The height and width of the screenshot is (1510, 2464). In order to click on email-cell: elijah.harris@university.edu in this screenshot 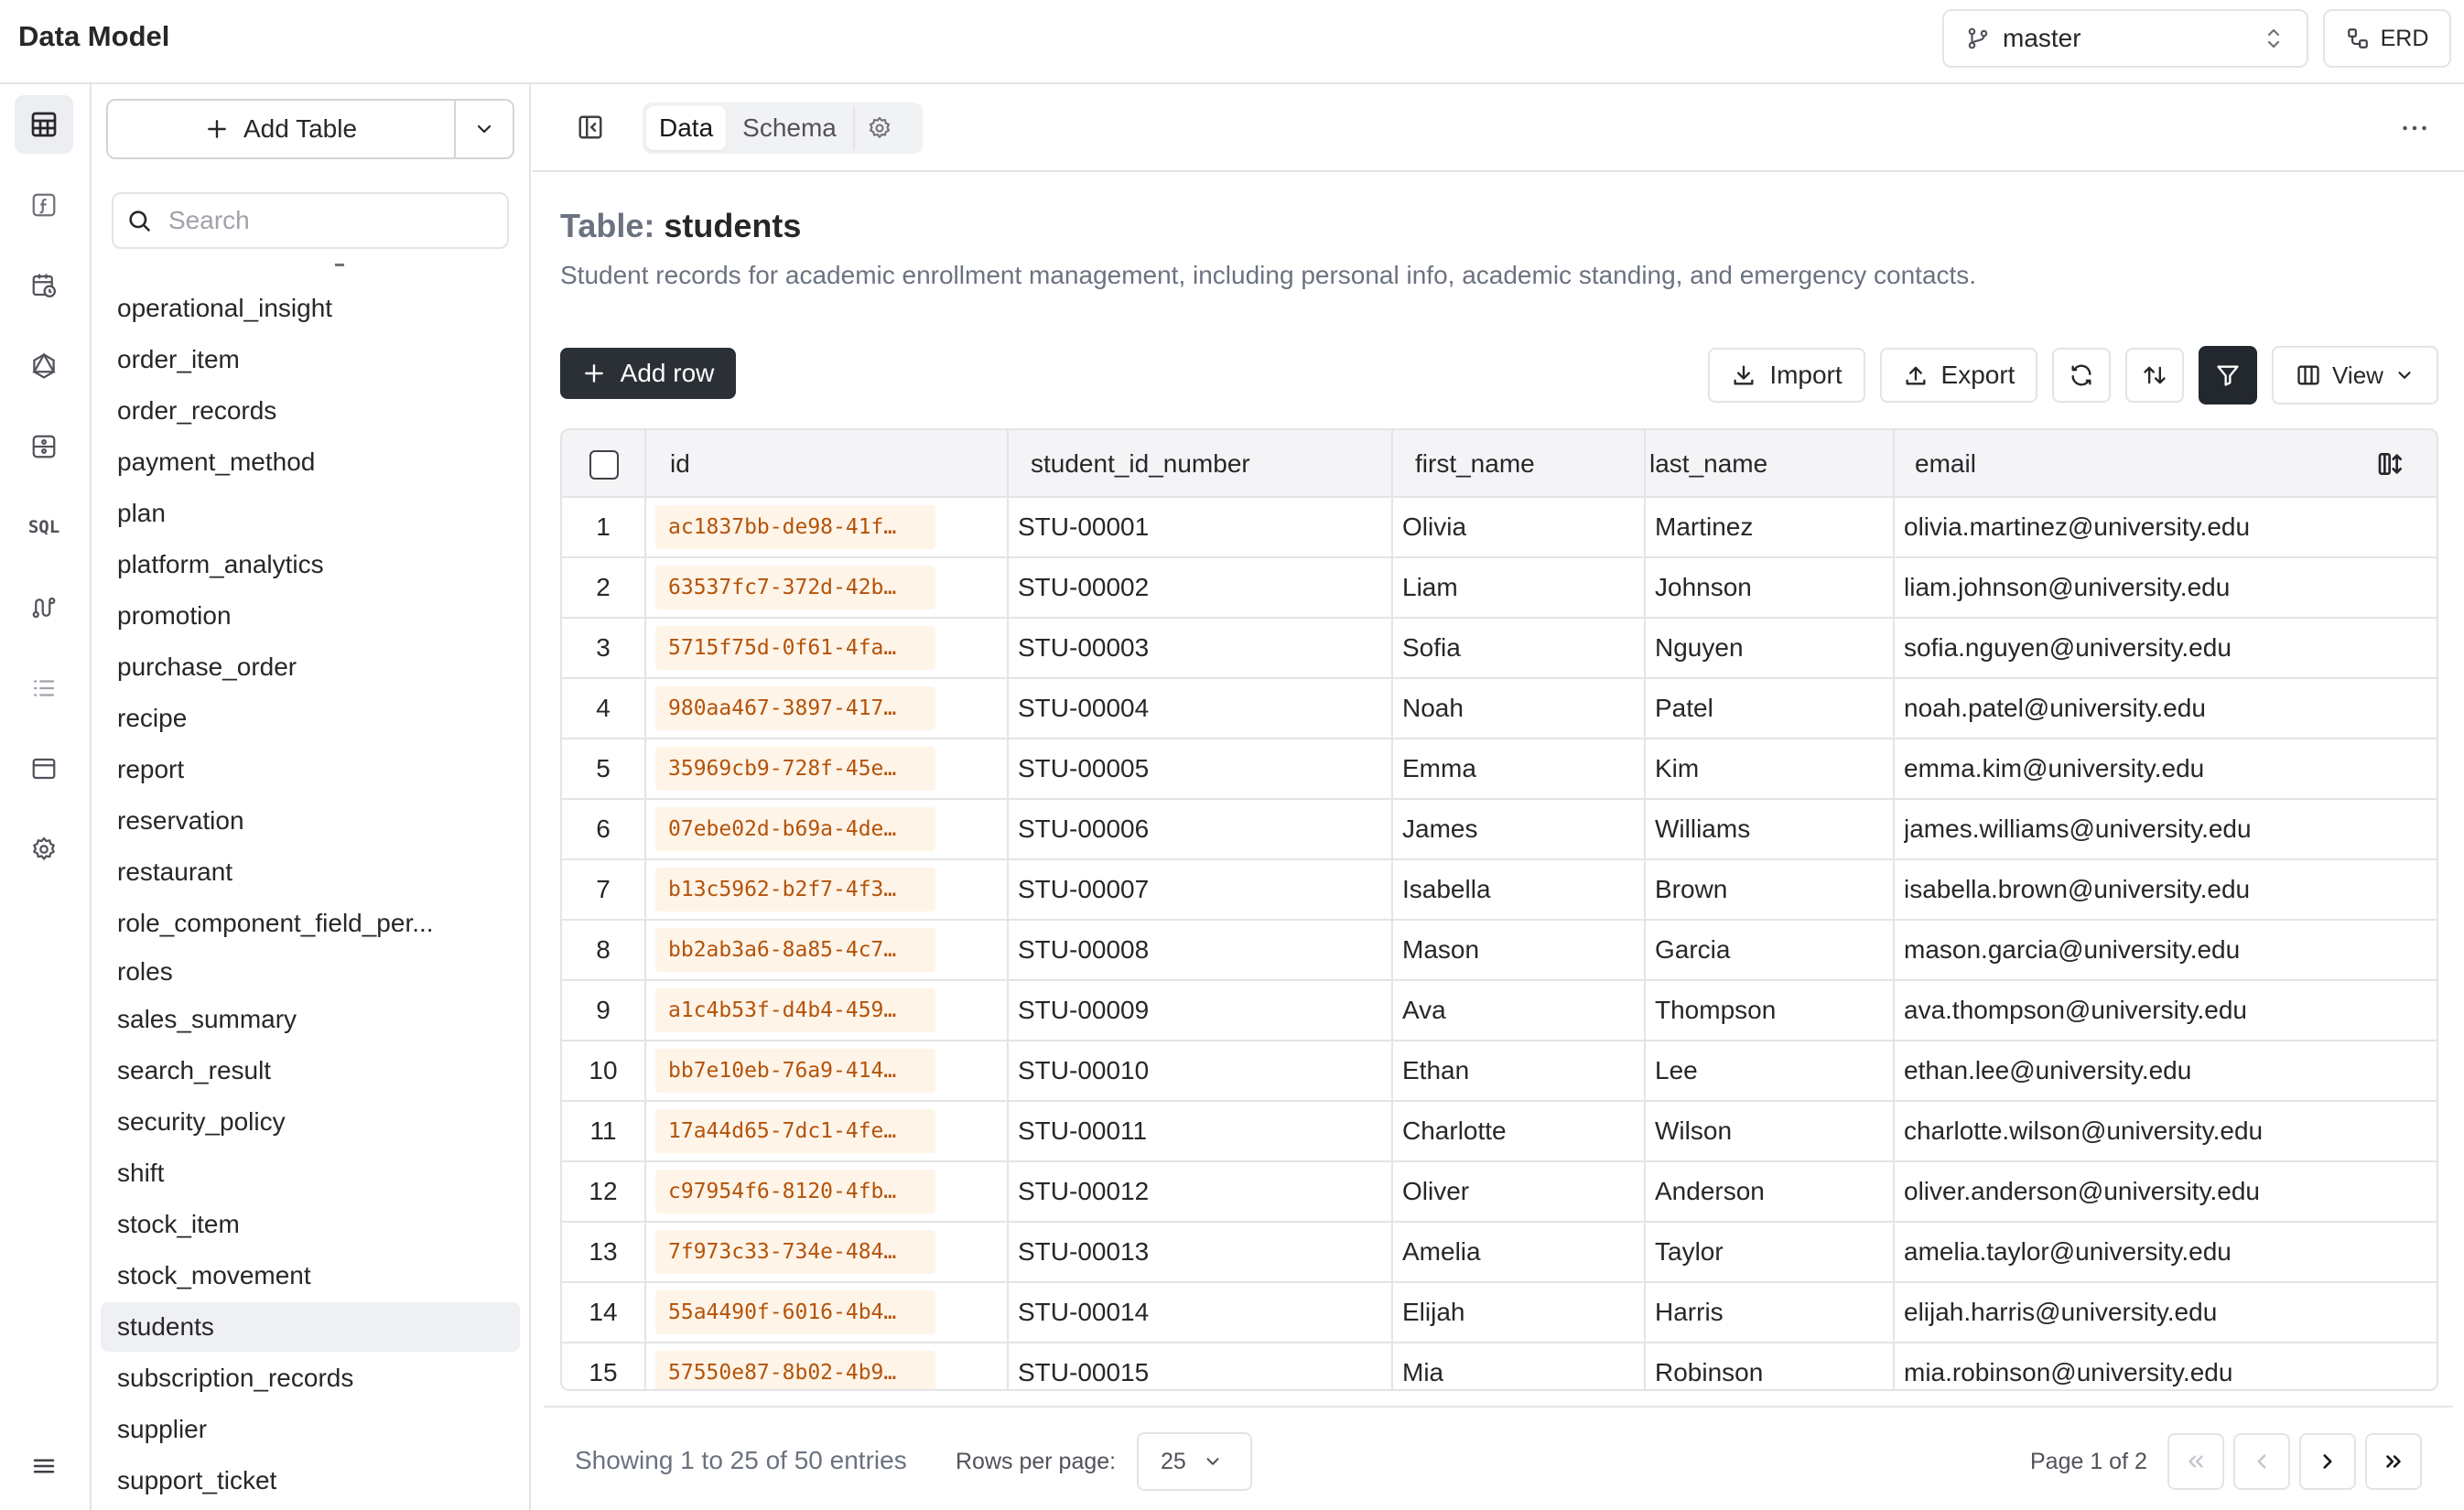, I will do `click(2167, 1312)`.